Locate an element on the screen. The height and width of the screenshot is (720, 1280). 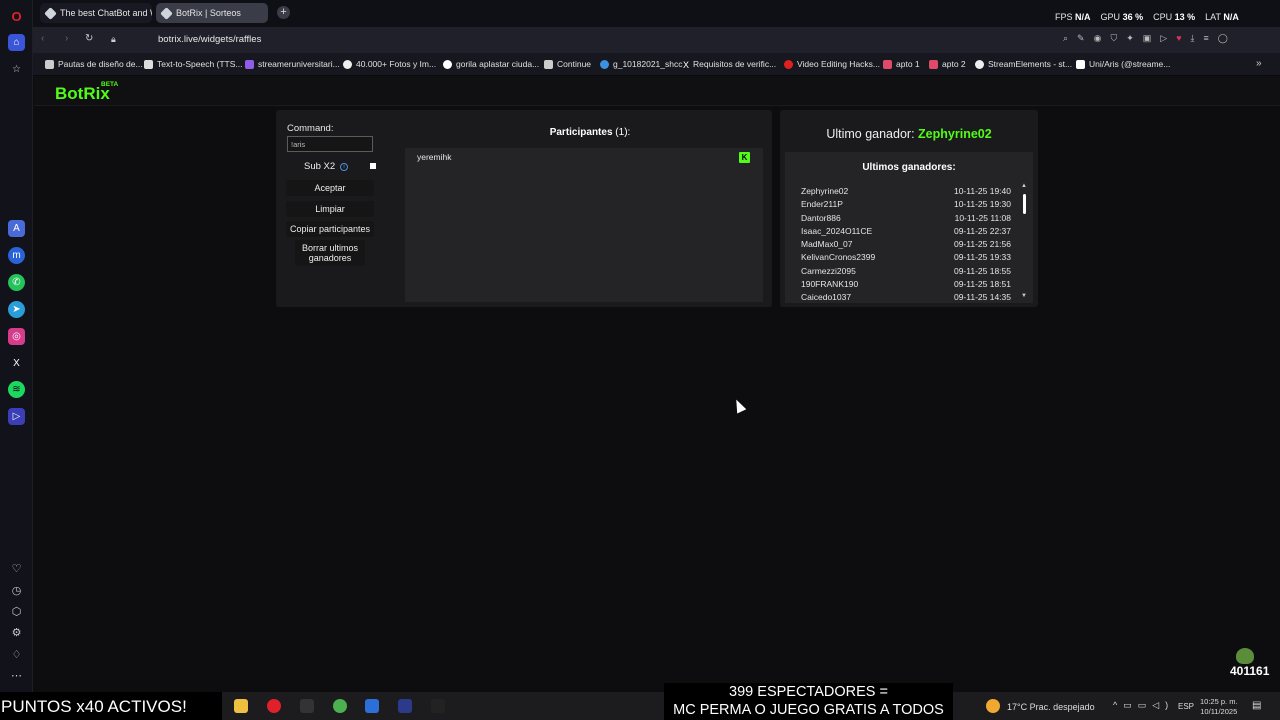
whatsapp-icon: ✆ is located at coordinates (16, 282).